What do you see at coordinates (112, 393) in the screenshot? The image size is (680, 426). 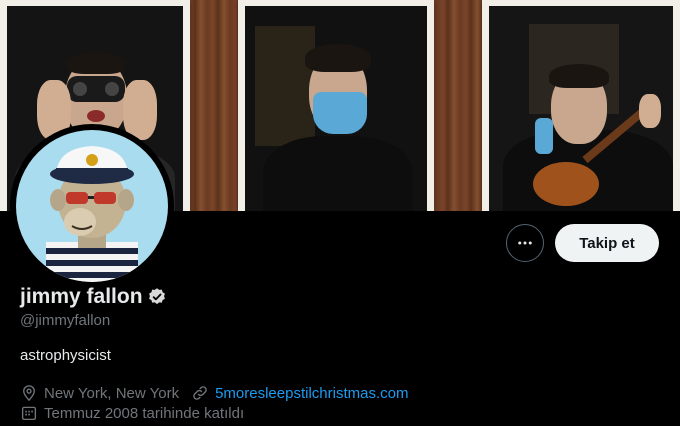 I see `location-text: New York, New York` at bounding box center [112, 393].